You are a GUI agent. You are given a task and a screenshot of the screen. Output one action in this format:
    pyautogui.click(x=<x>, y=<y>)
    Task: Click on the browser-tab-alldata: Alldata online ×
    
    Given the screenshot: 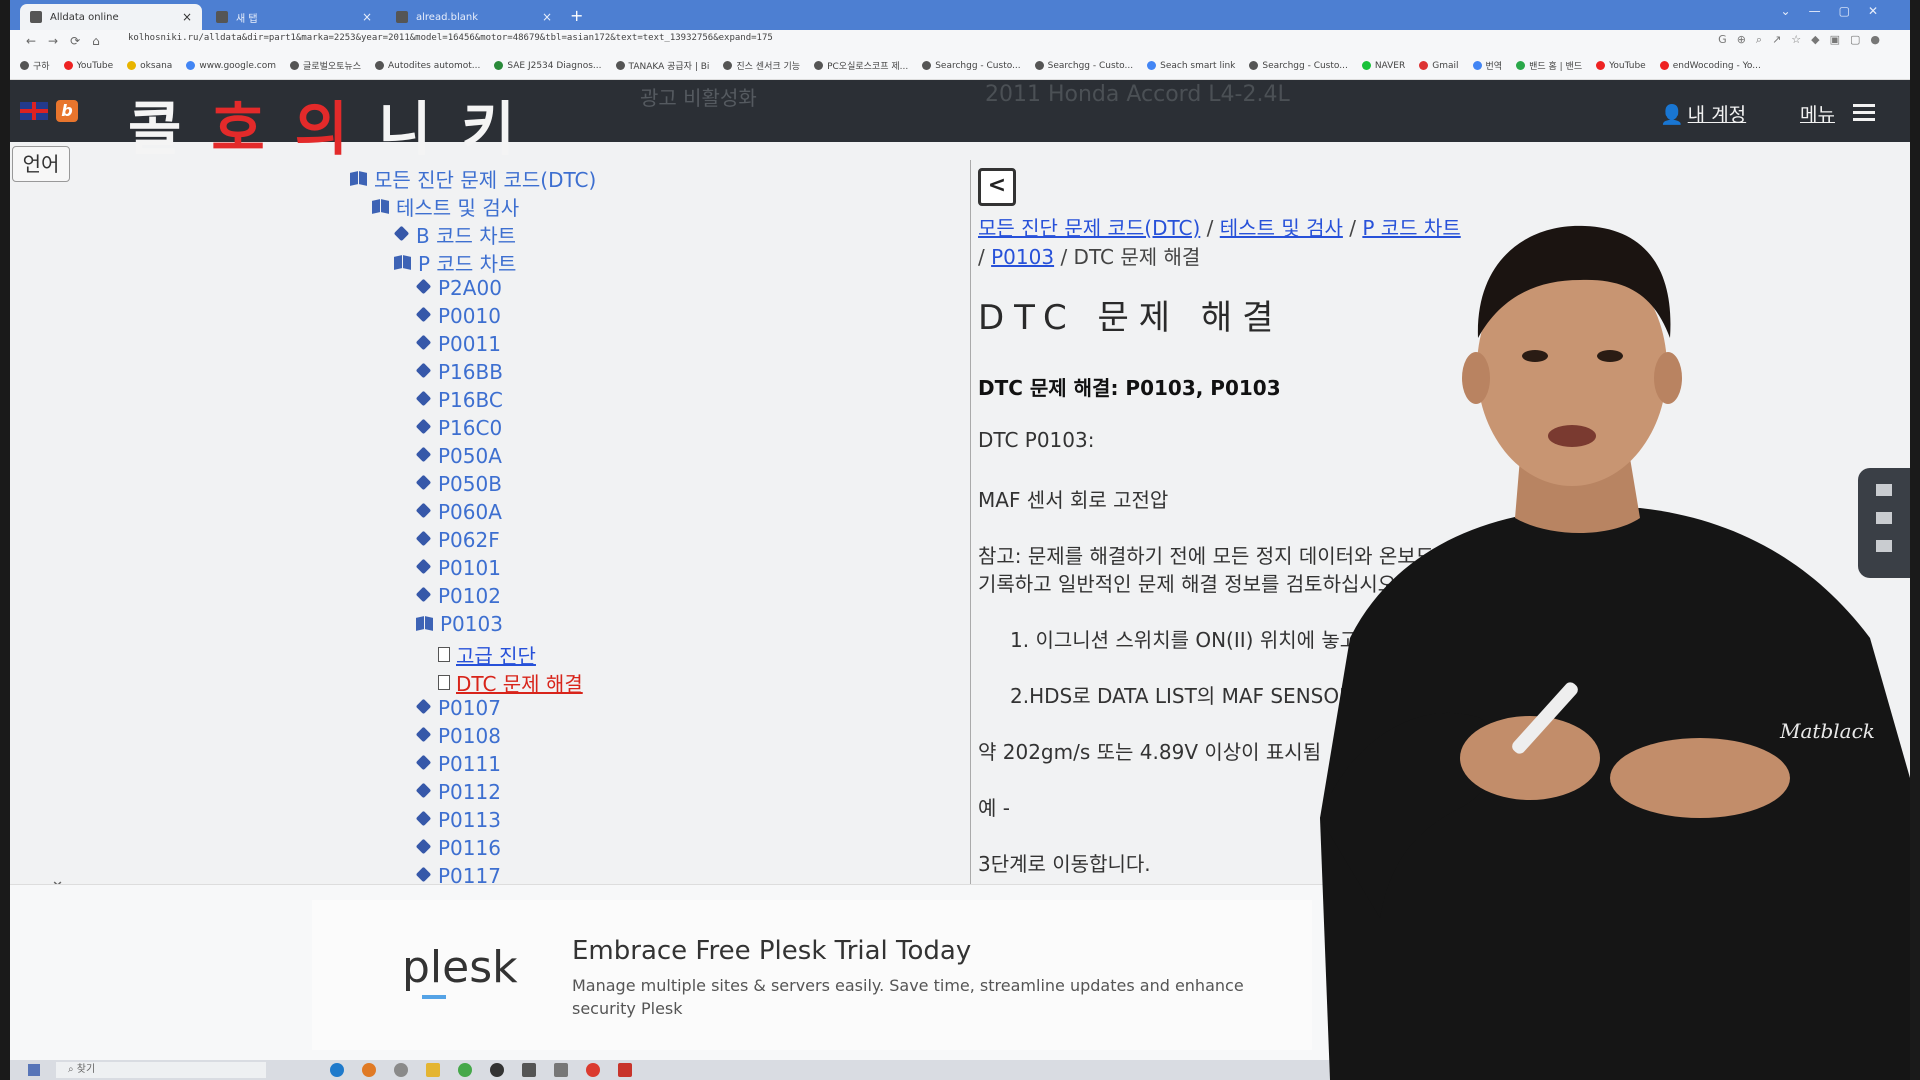 What is the action you would take?
    pyautogui.click(x=111, y=17)
    